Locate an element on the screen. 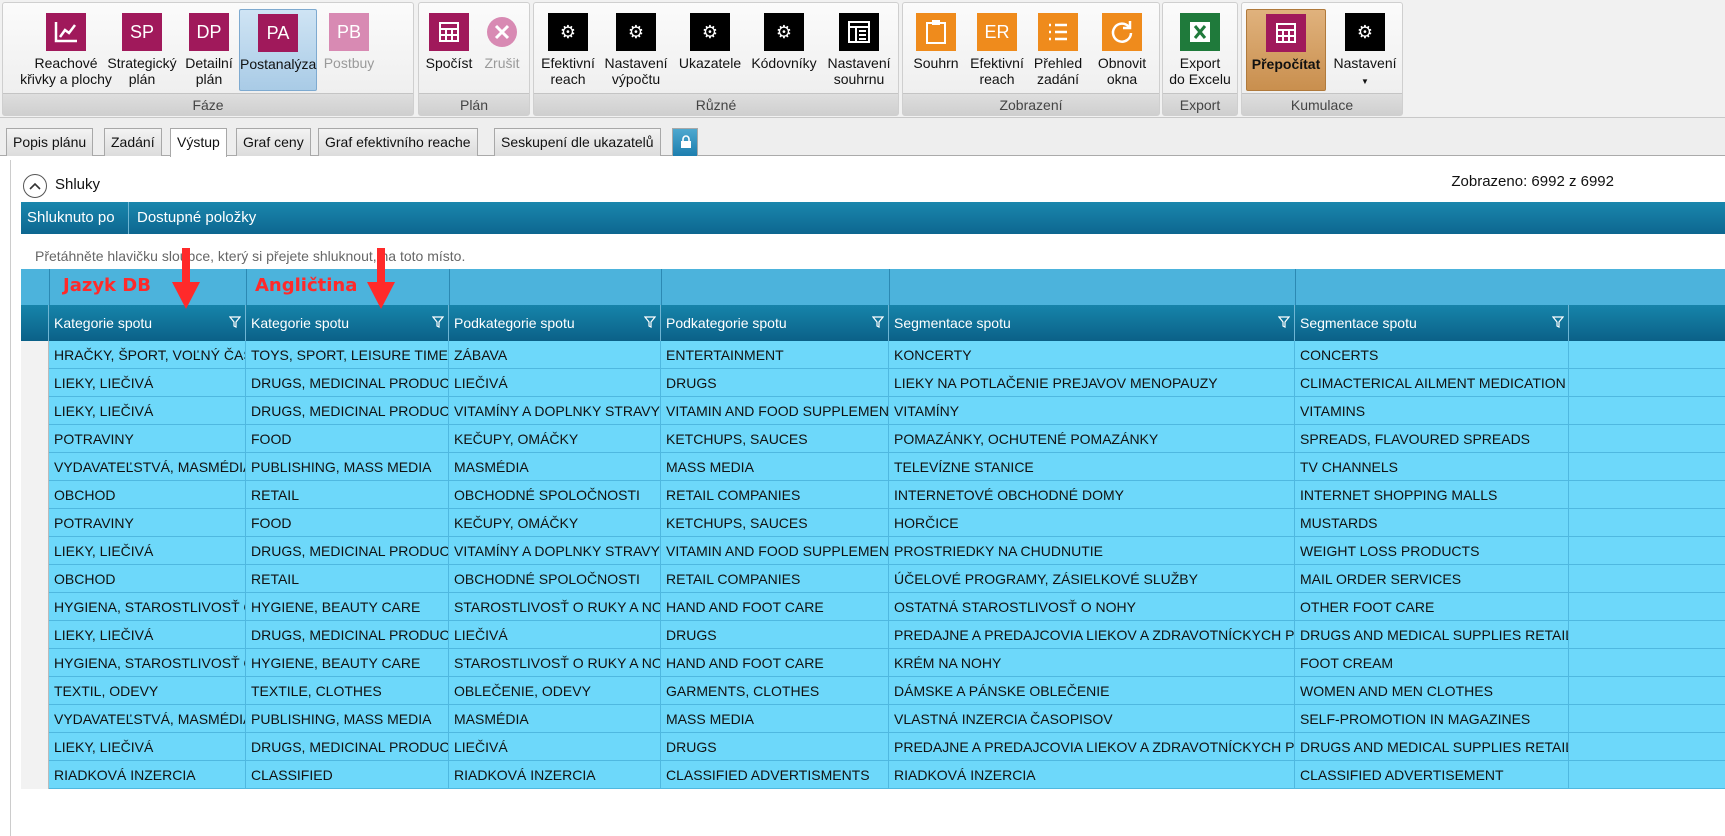 This screenshot has height=836, width=1725. calculate-button: Spočíst is located at coordinates (449, 50).